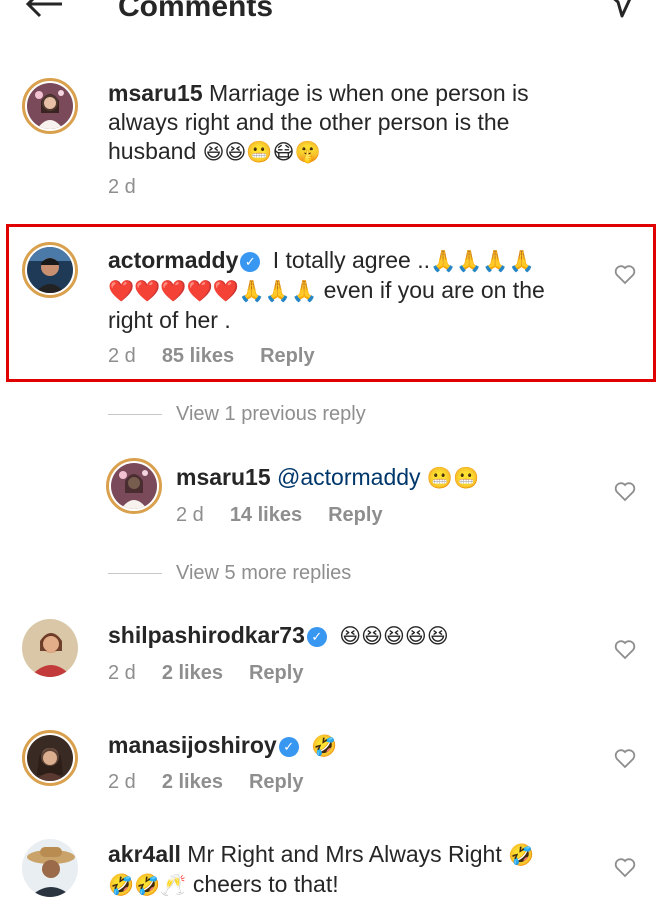 This screenshot has height=902, width=670. Describe the element at coordinates (453, 478) in the screenshot. I see `reply-emojis: 😬😬` at that location.